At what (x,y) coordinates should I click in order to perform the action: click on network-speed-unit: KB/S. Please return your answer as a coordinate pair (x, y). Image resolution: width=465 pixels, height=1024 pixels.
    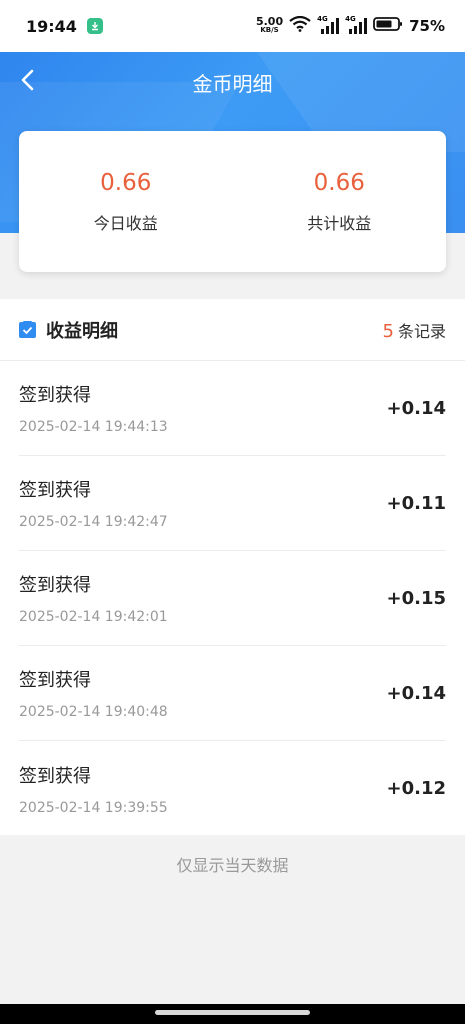
    Looking at the image, I should click on (269, 30).